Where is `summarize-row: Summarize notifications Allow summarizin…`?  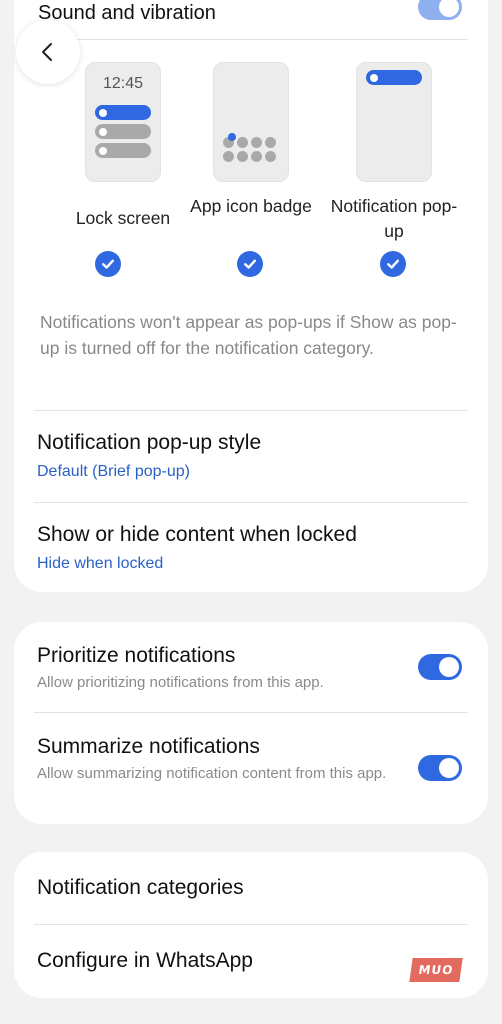
summarize-row: Summarize notifications Allow summarizin… is located at coordinates (251, 768).